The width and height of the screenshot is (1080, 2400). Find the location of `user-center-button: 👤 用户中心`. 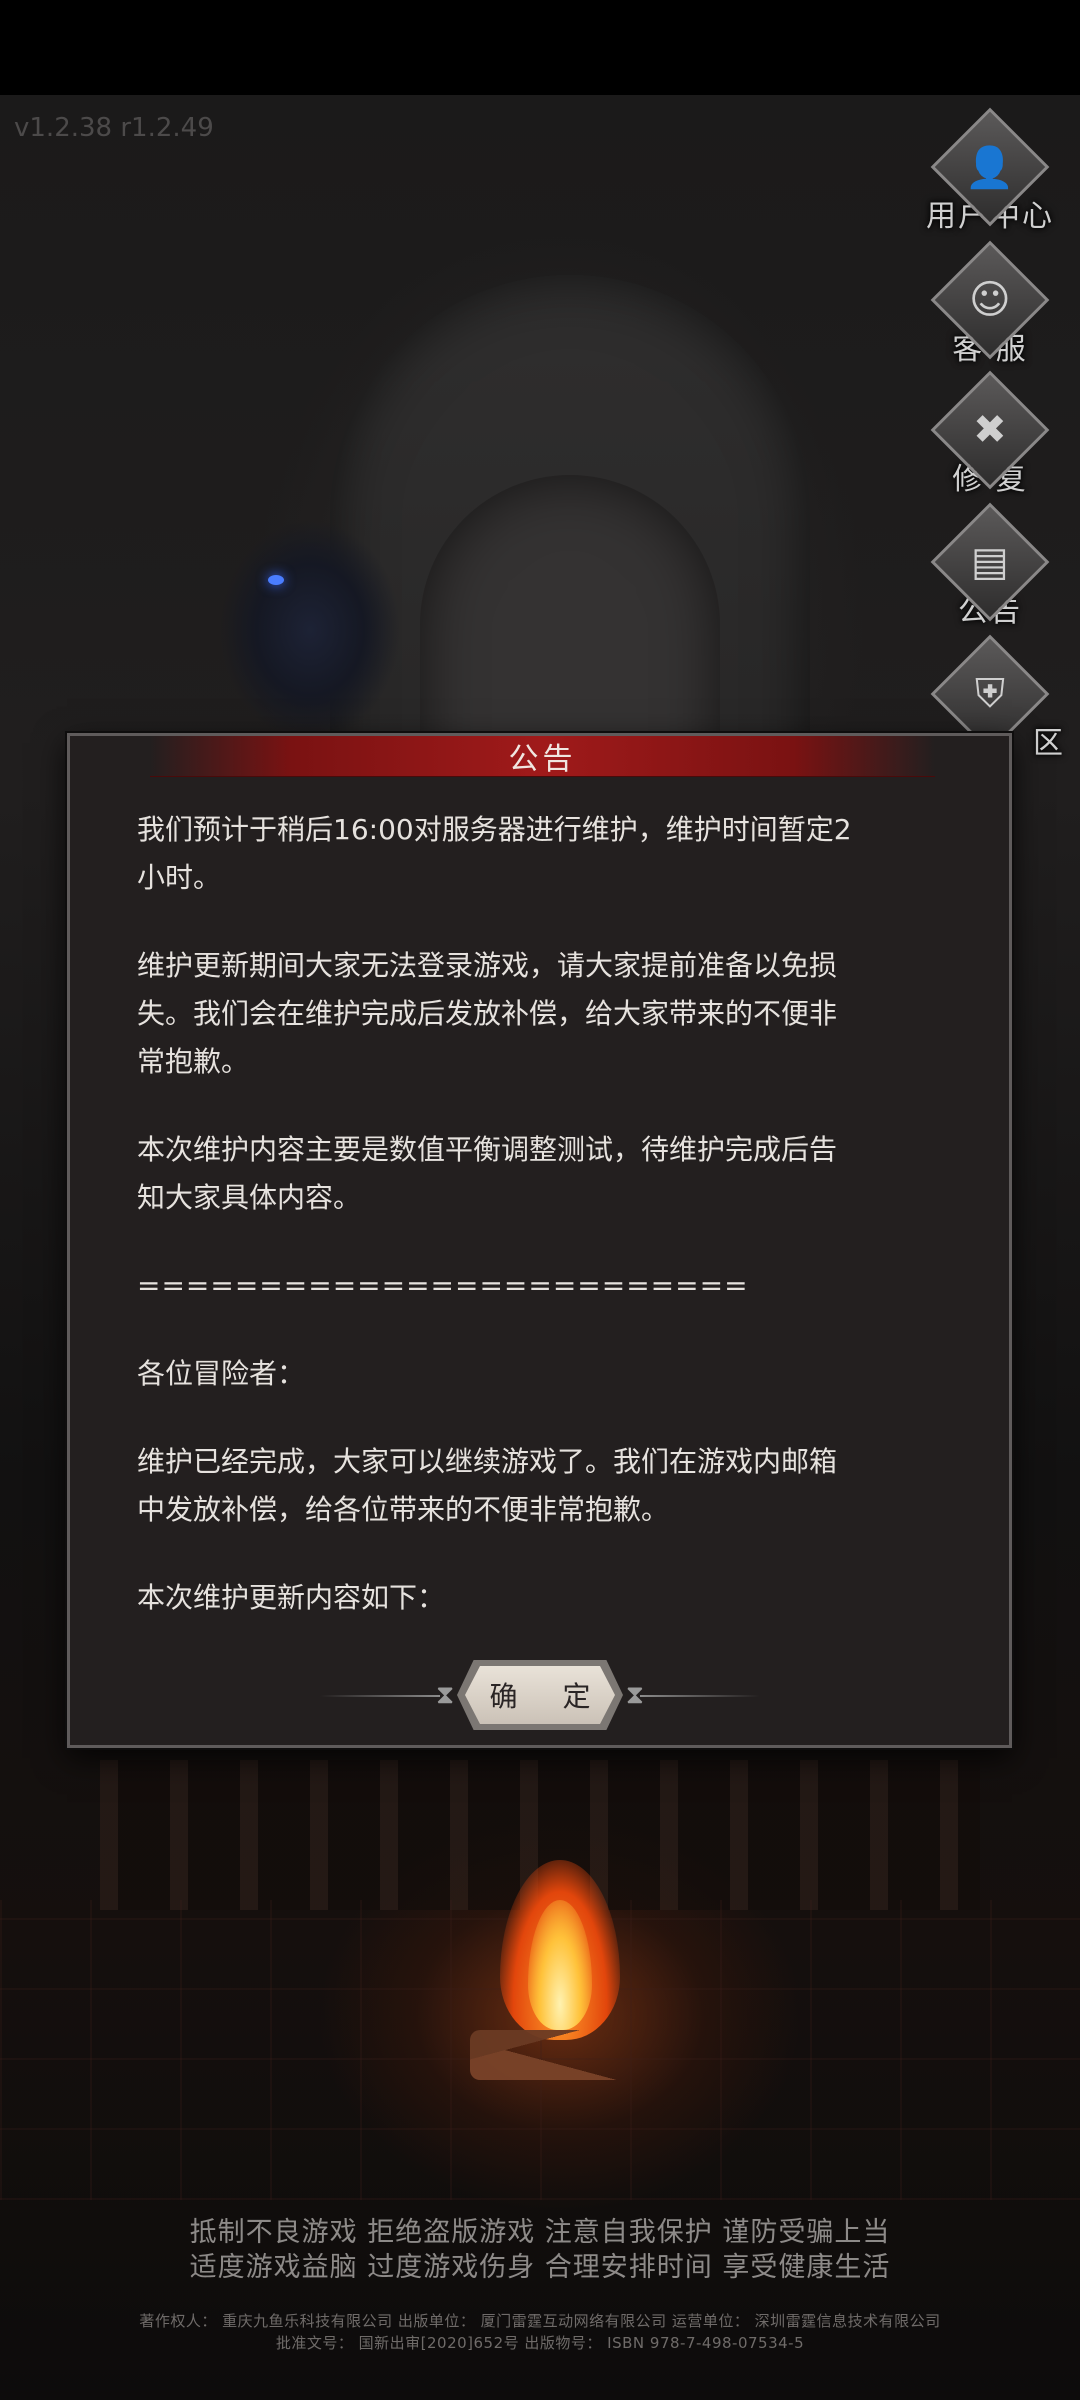

user-center-button: 👤 用户中心 is located at coordinates (990, 171).